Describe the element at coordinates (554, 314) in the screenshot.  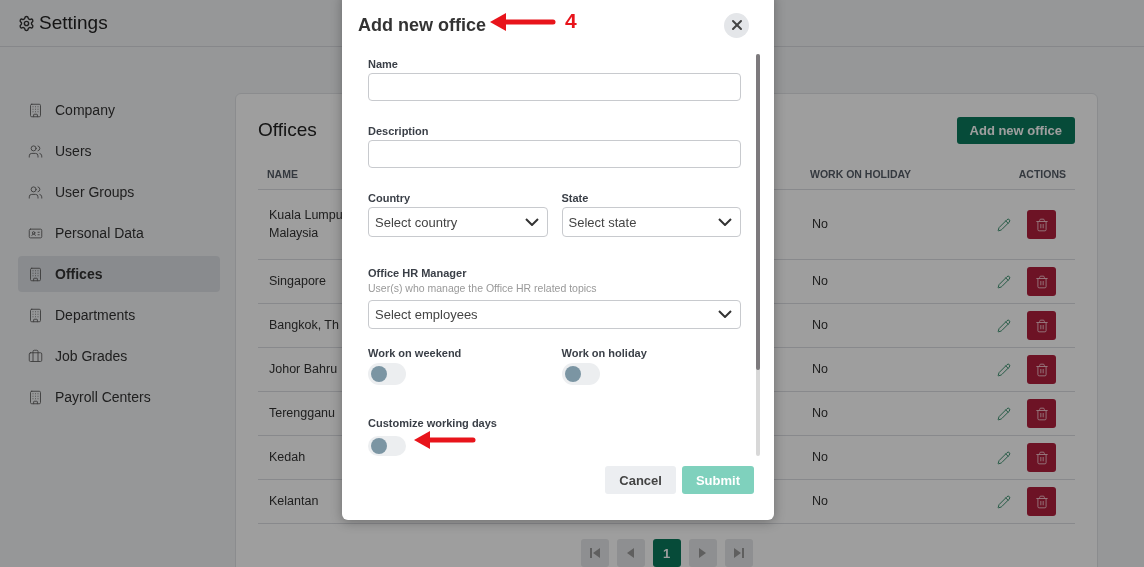
I see `select-field: Select employees` at that location.